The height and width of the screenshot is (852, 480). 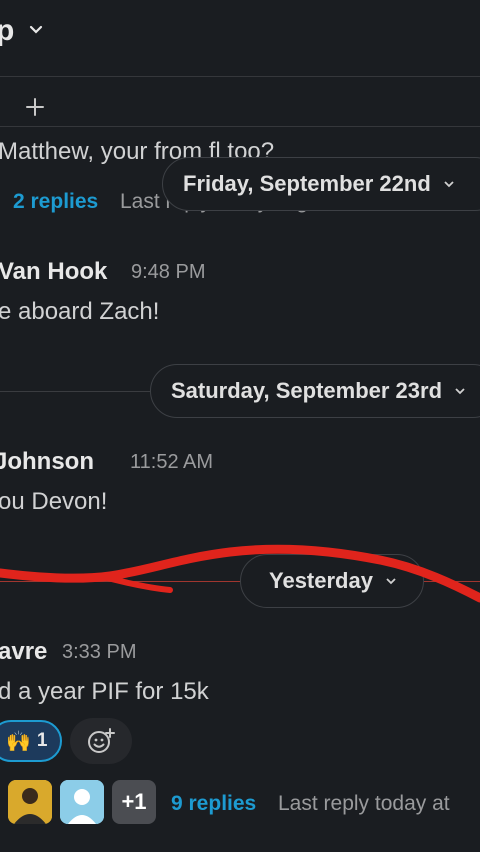 What do you see at coordinates (80, 311) in the screenshot?
I see `message-text: e aboard Zach!` at bounding box center [80, 311].